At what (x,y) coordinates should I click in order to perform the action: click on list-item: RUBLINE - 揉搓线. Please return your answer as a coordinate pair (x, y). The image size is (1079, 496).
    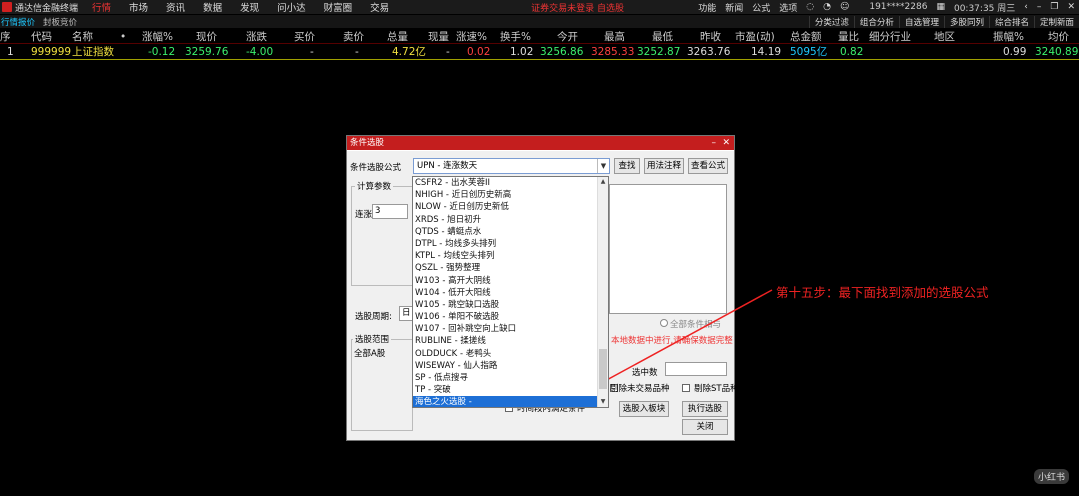
    Looking at the image, I should click on (510, 341).